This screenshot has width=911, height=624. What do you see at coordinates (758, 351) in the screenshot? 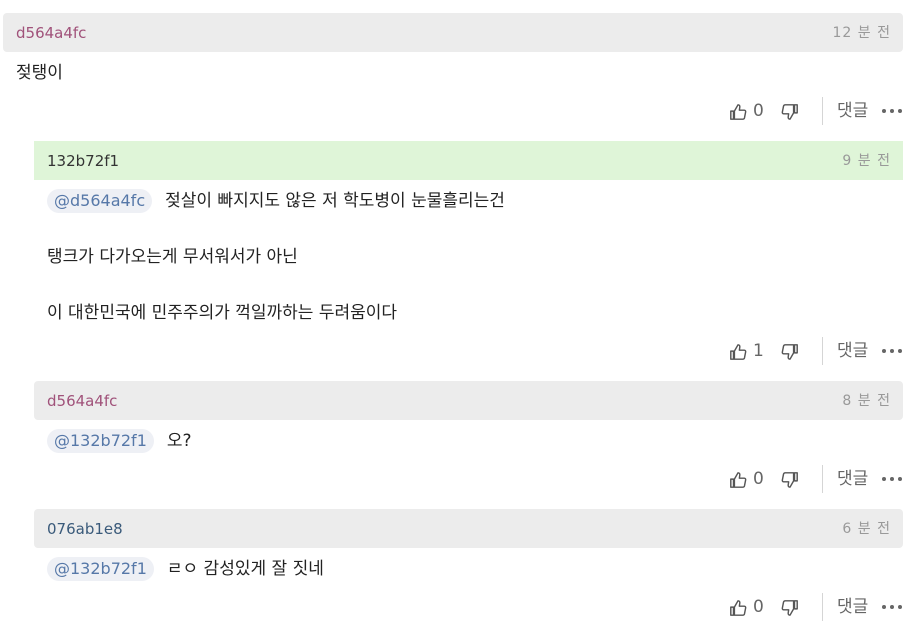
I see `like-count: 1` at bounding box center [758, 351].